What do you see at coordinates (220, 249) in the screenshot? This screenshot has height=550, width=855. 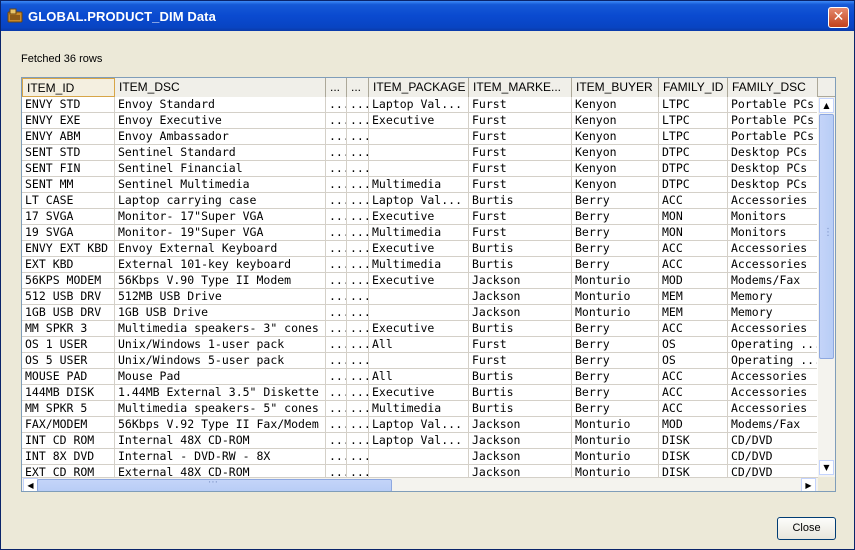 I see `table-cell: Envoy External Keyboard` at bounding box center [220, 249].